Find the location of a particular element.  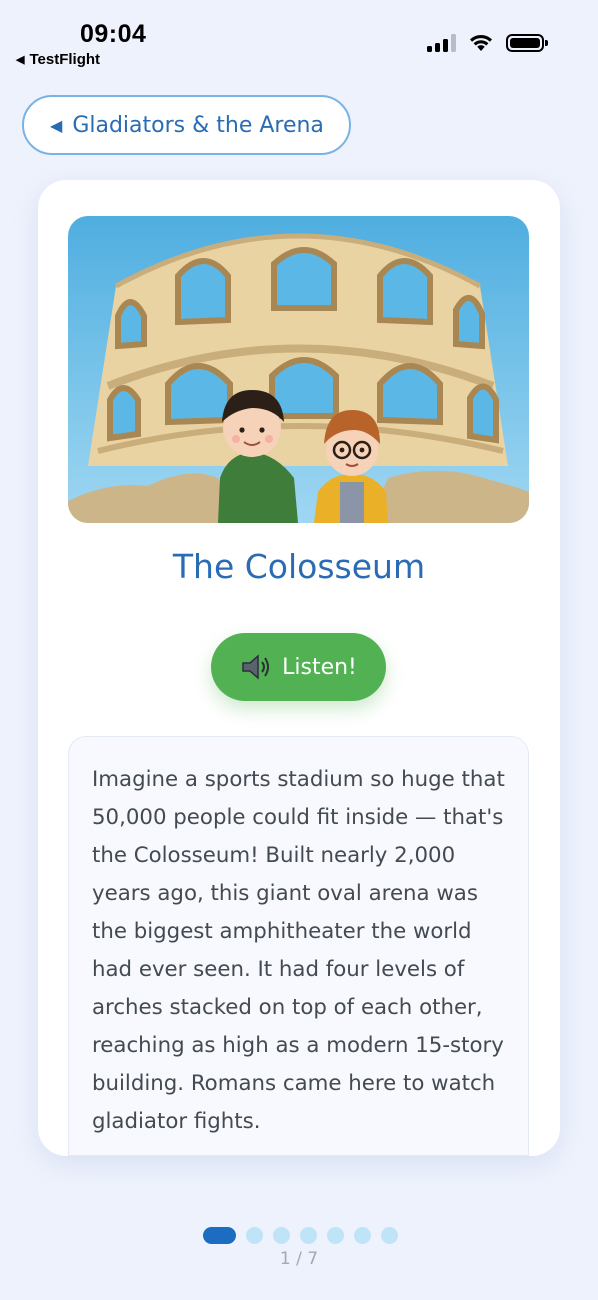

status-time: 09:04 is located at coordinates (113, 34).